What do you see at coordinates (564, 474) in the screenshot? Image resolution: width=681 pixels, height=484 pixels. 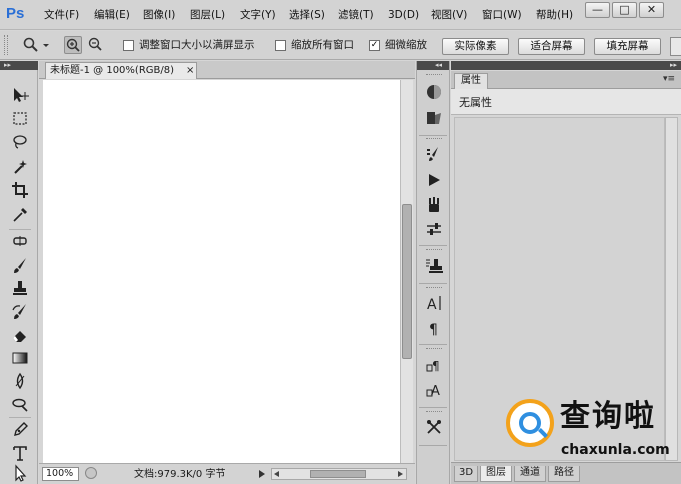 I see `tab-paths: 路径` at bounding box center [564, 474].